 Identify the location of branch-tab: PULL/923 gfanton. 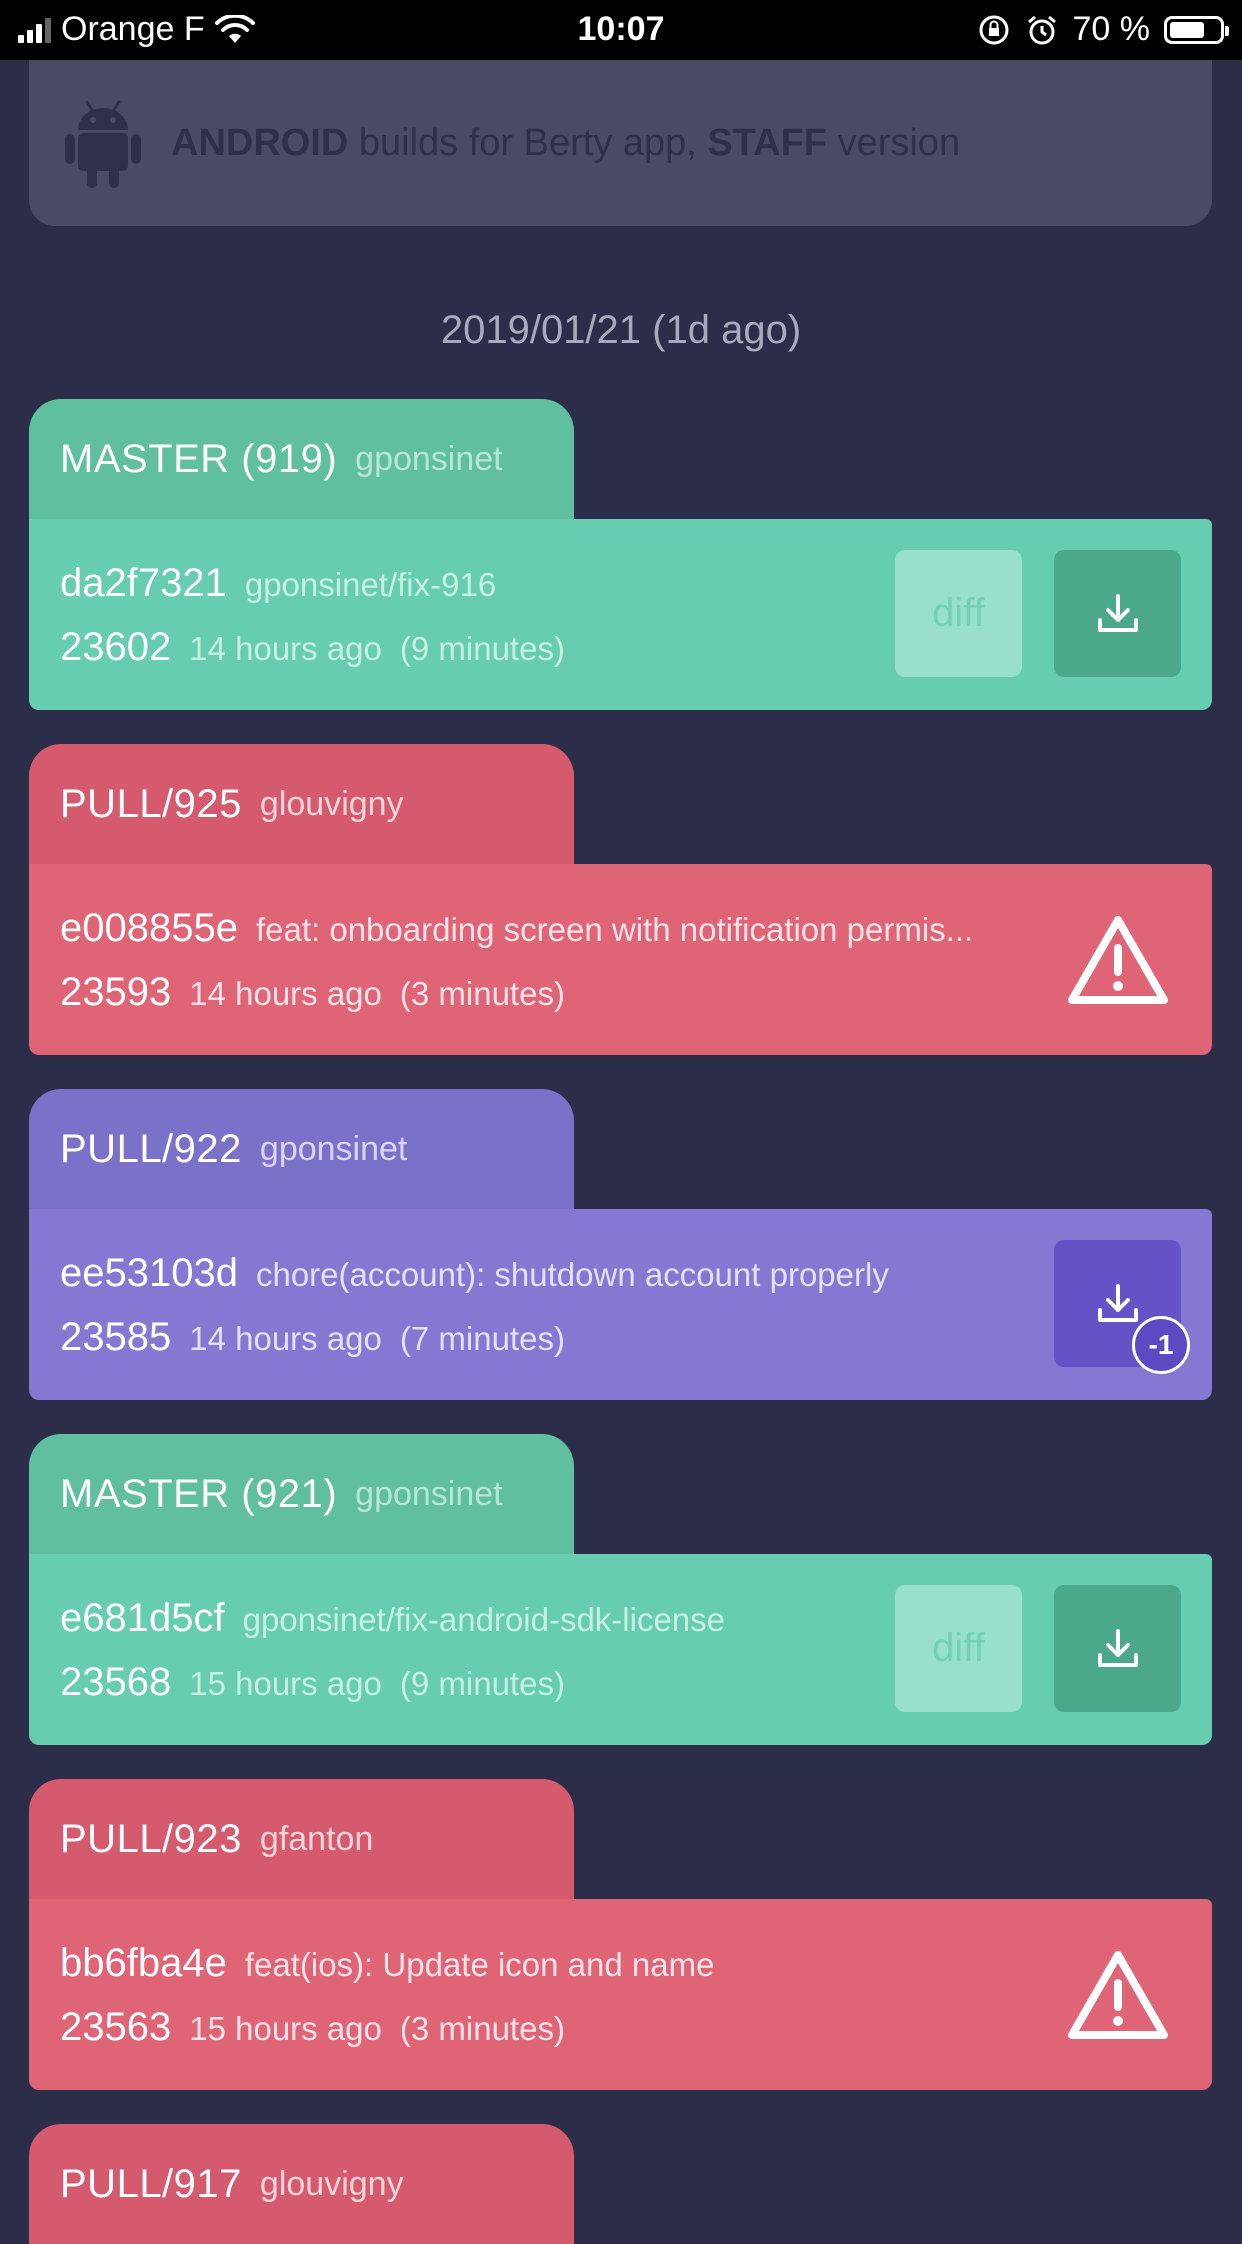
(301, 1839).